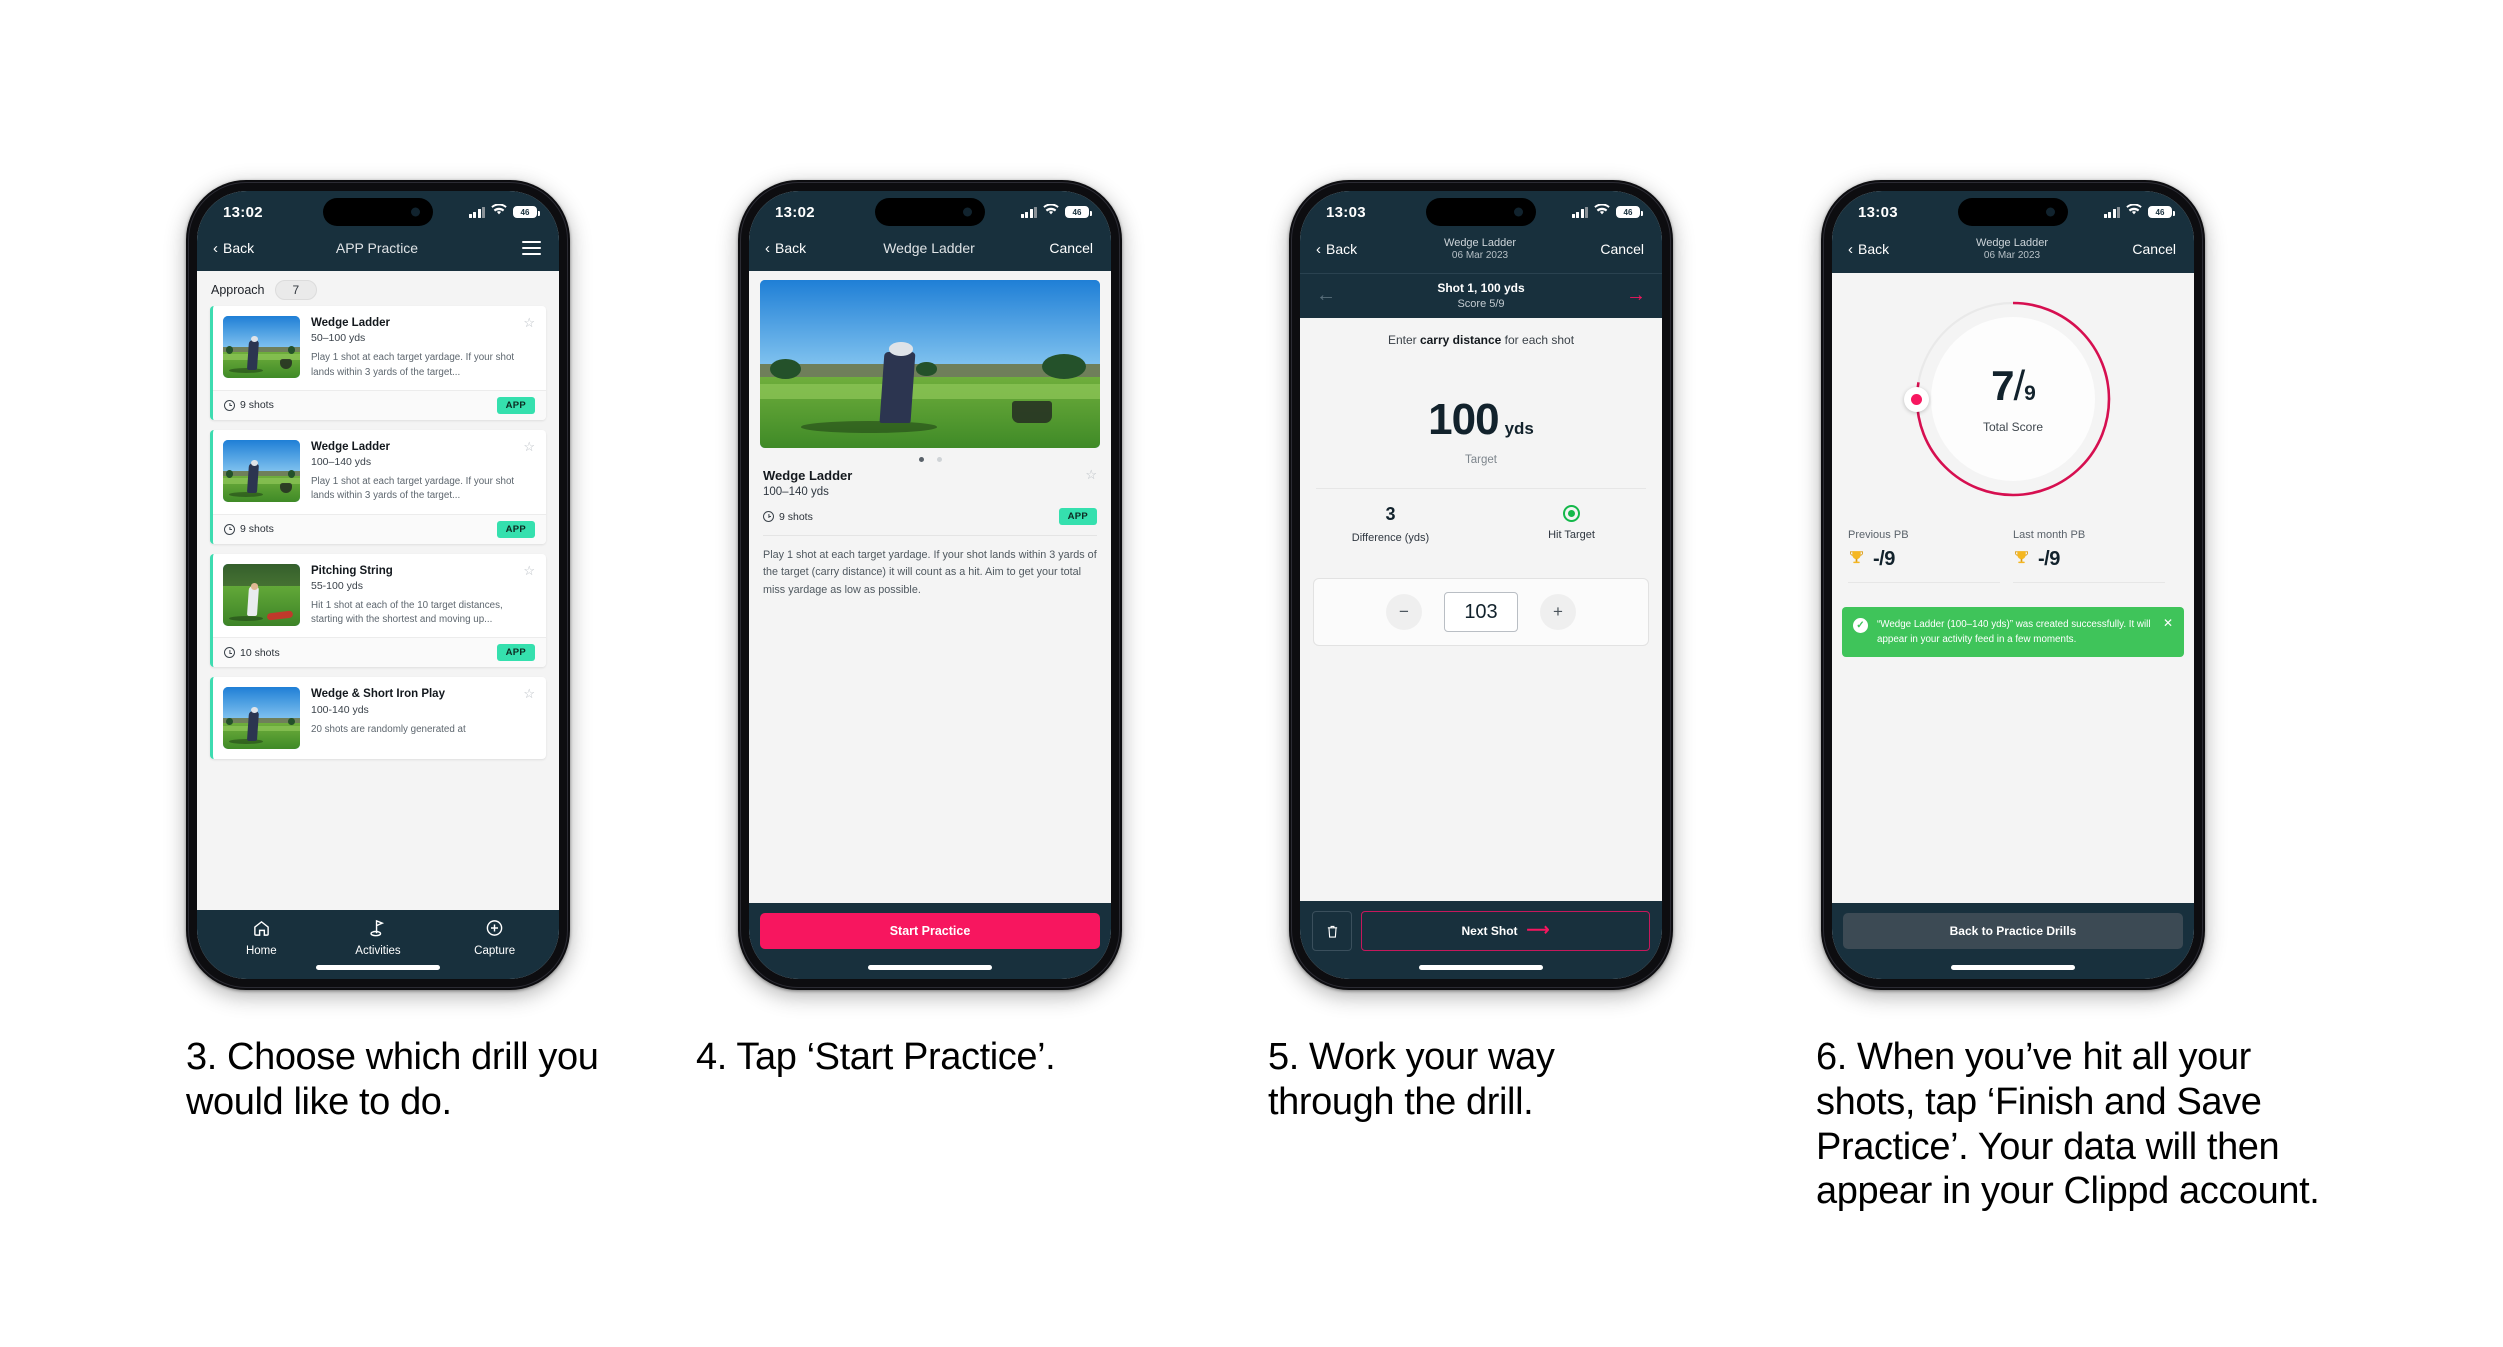  I want to click on carousel-dots, so click(930, 458).